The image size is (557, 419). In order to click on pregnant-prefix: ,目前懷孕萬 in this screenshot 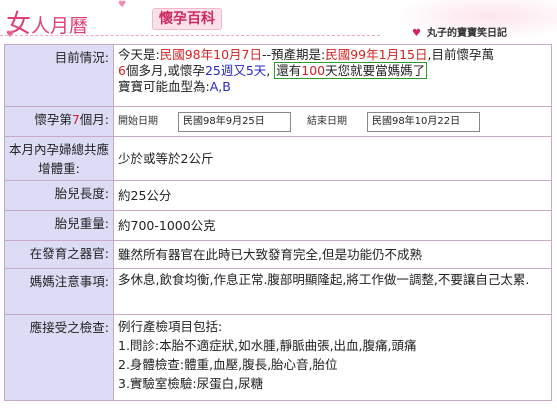, I will do `click(460, 54)`.